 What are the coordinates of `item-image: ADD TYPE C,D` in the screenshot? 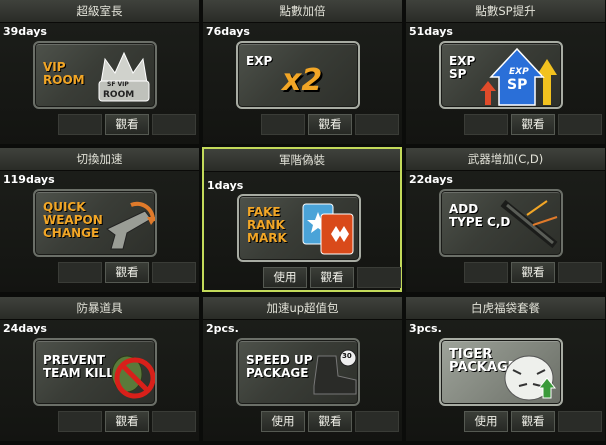 It's located at (501, 223).